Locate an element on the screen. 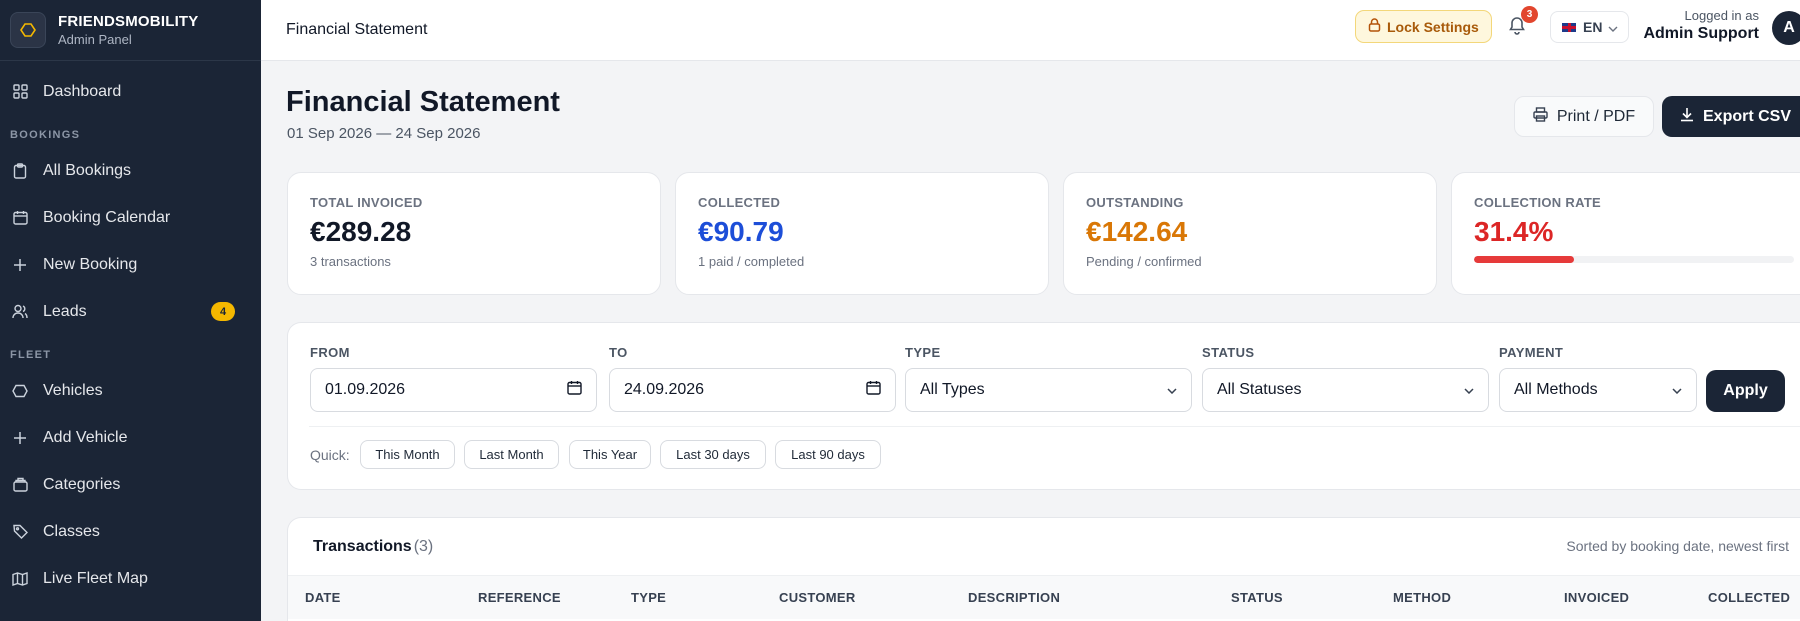 The image size is (1800, 621). stat-card-total-invoiced: TOTAL INVOICED €289.28 3 transactions is located at coordinates (474, 233).